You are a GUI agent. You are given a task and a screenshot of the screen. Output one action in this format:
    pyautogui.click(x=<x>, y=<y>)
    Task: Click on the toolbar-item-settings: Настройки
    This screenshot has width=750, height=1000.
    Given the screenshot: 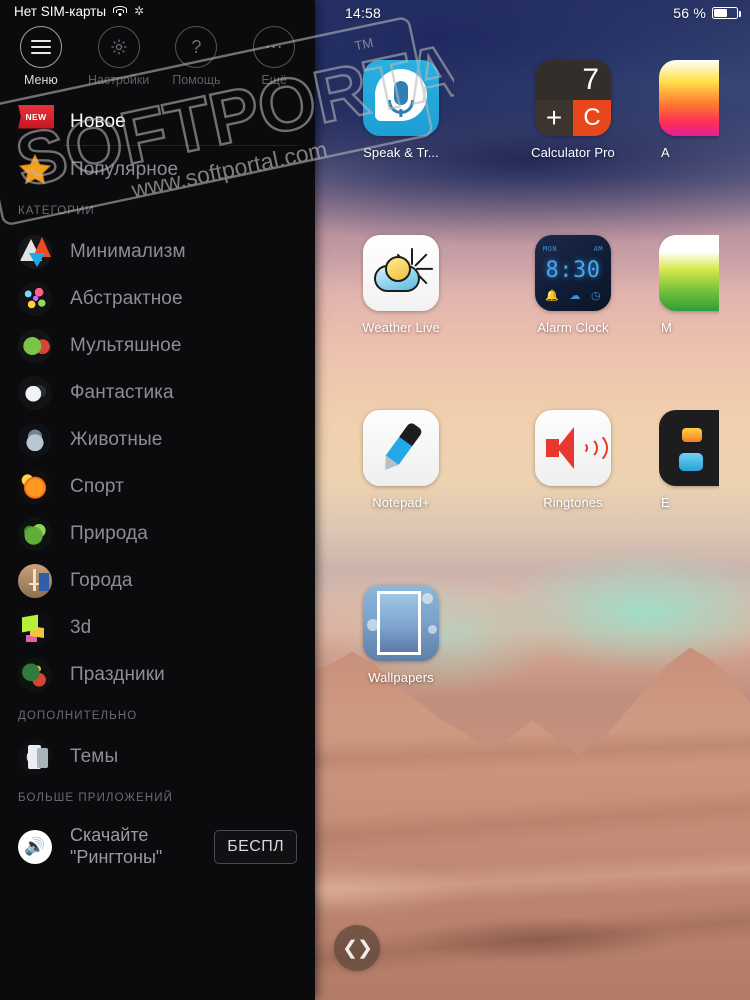 What is the action you would take?
    pyautogui.click(x=119, y=58)
    